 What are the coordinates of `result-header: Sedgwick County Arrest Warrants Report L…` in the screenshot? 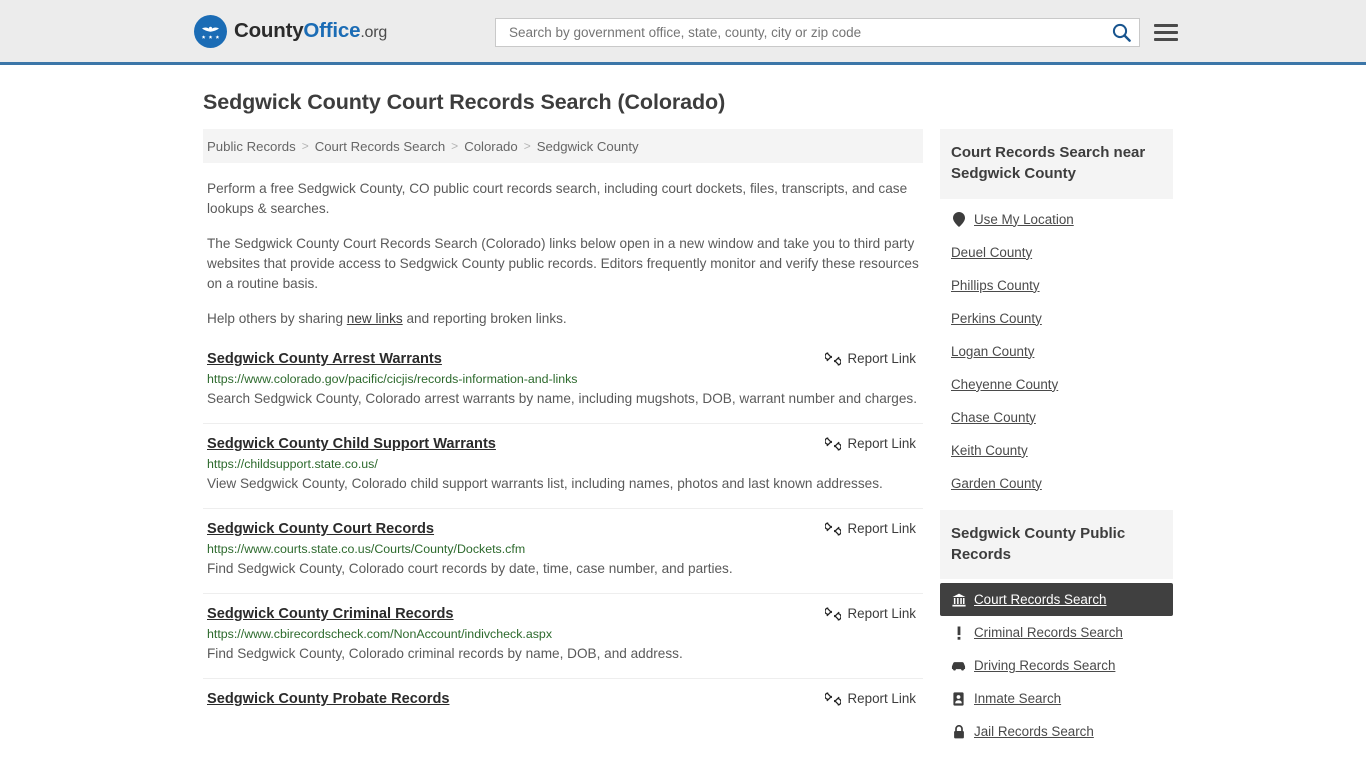 It's located at (563, 359).